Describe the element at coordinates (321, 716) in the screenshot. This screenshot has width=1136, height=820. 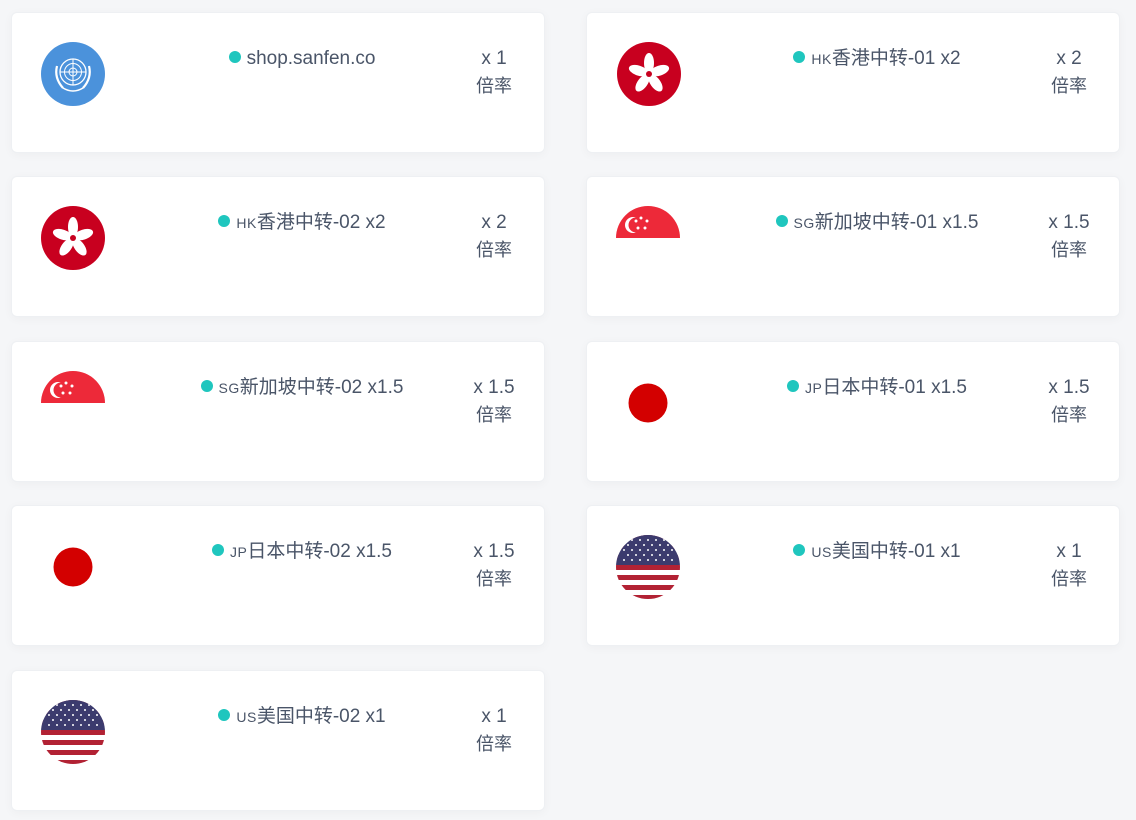
I see `node-title: 美国中转-02 x1` at that location.